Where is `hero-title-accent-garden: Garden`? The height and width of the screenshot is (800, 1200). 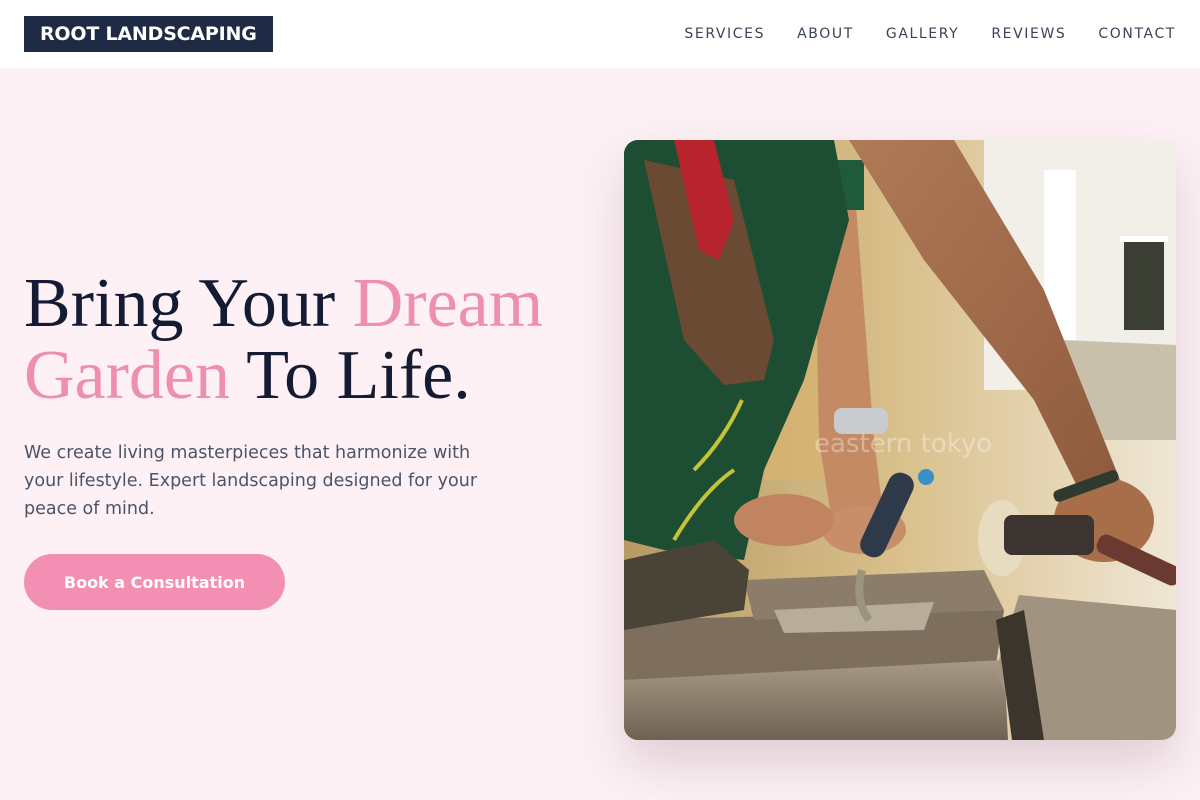
hero-title-accent-garden: Garden is located at coordinates (127, 375).